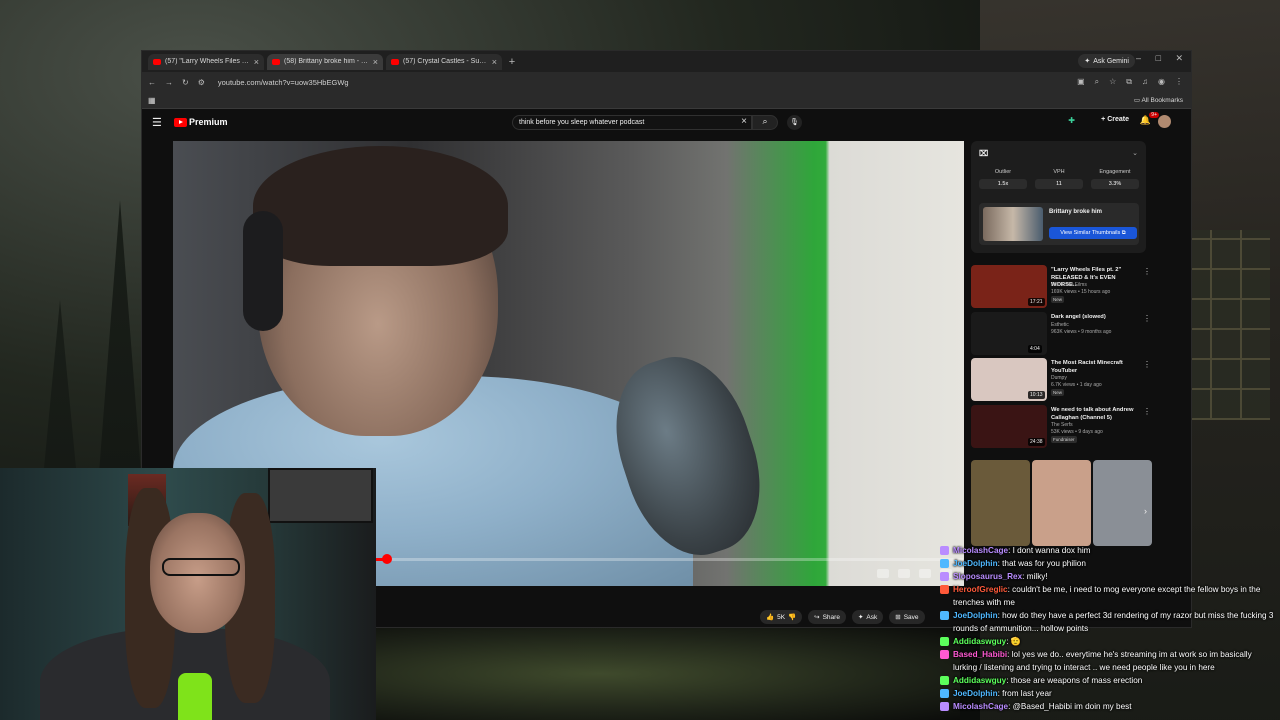 Image resolution: width=1280 pixels, height=720 pixels. I want to click on extension-logo-icon: ⌧, so click(984, 153).